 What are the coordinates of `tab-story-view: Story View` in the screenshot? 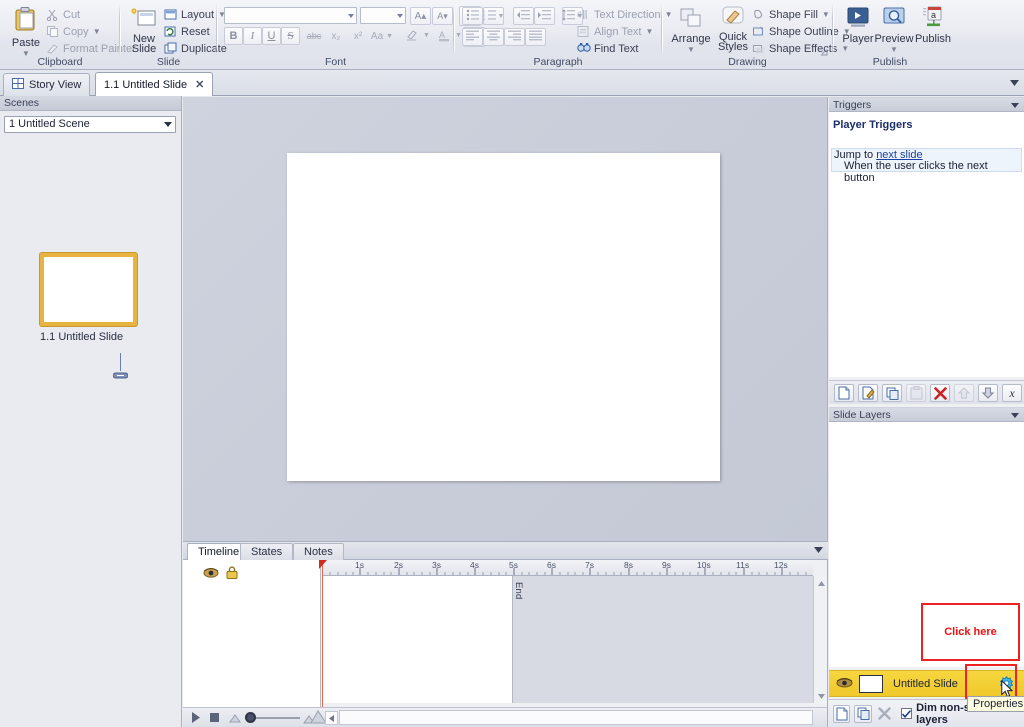 It's located at (47, 84).